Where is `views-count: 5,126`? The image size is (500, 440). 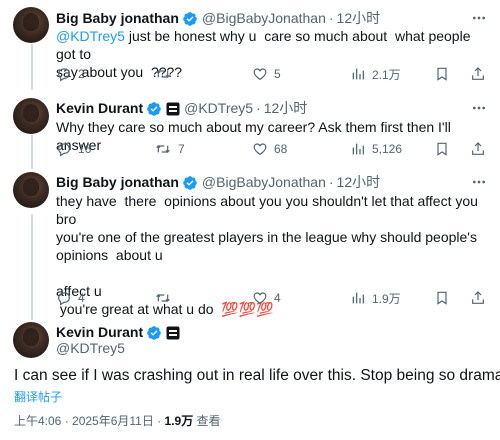 views-count: 5,126 is located at coordinates (387, 149).